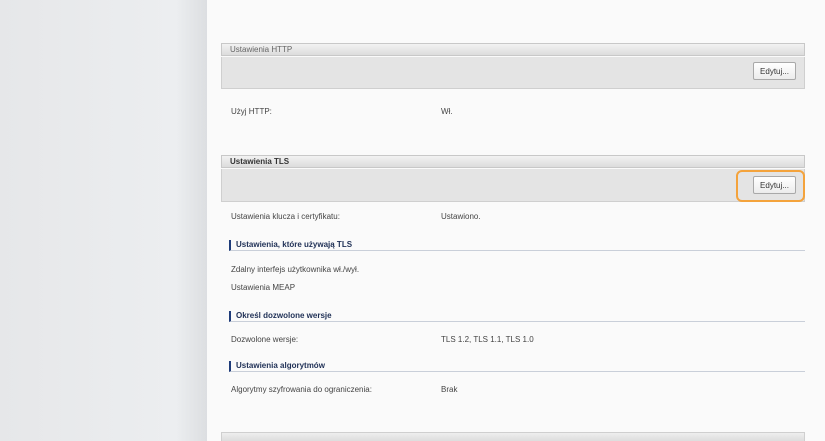 Image resolution: width=825 pixels, height=441 pixels. What do you see at coordinates (260, 161) in the screenshot?
I see `tls-settings-title: Ustawienia TLS` at bounding box center [260, 161].